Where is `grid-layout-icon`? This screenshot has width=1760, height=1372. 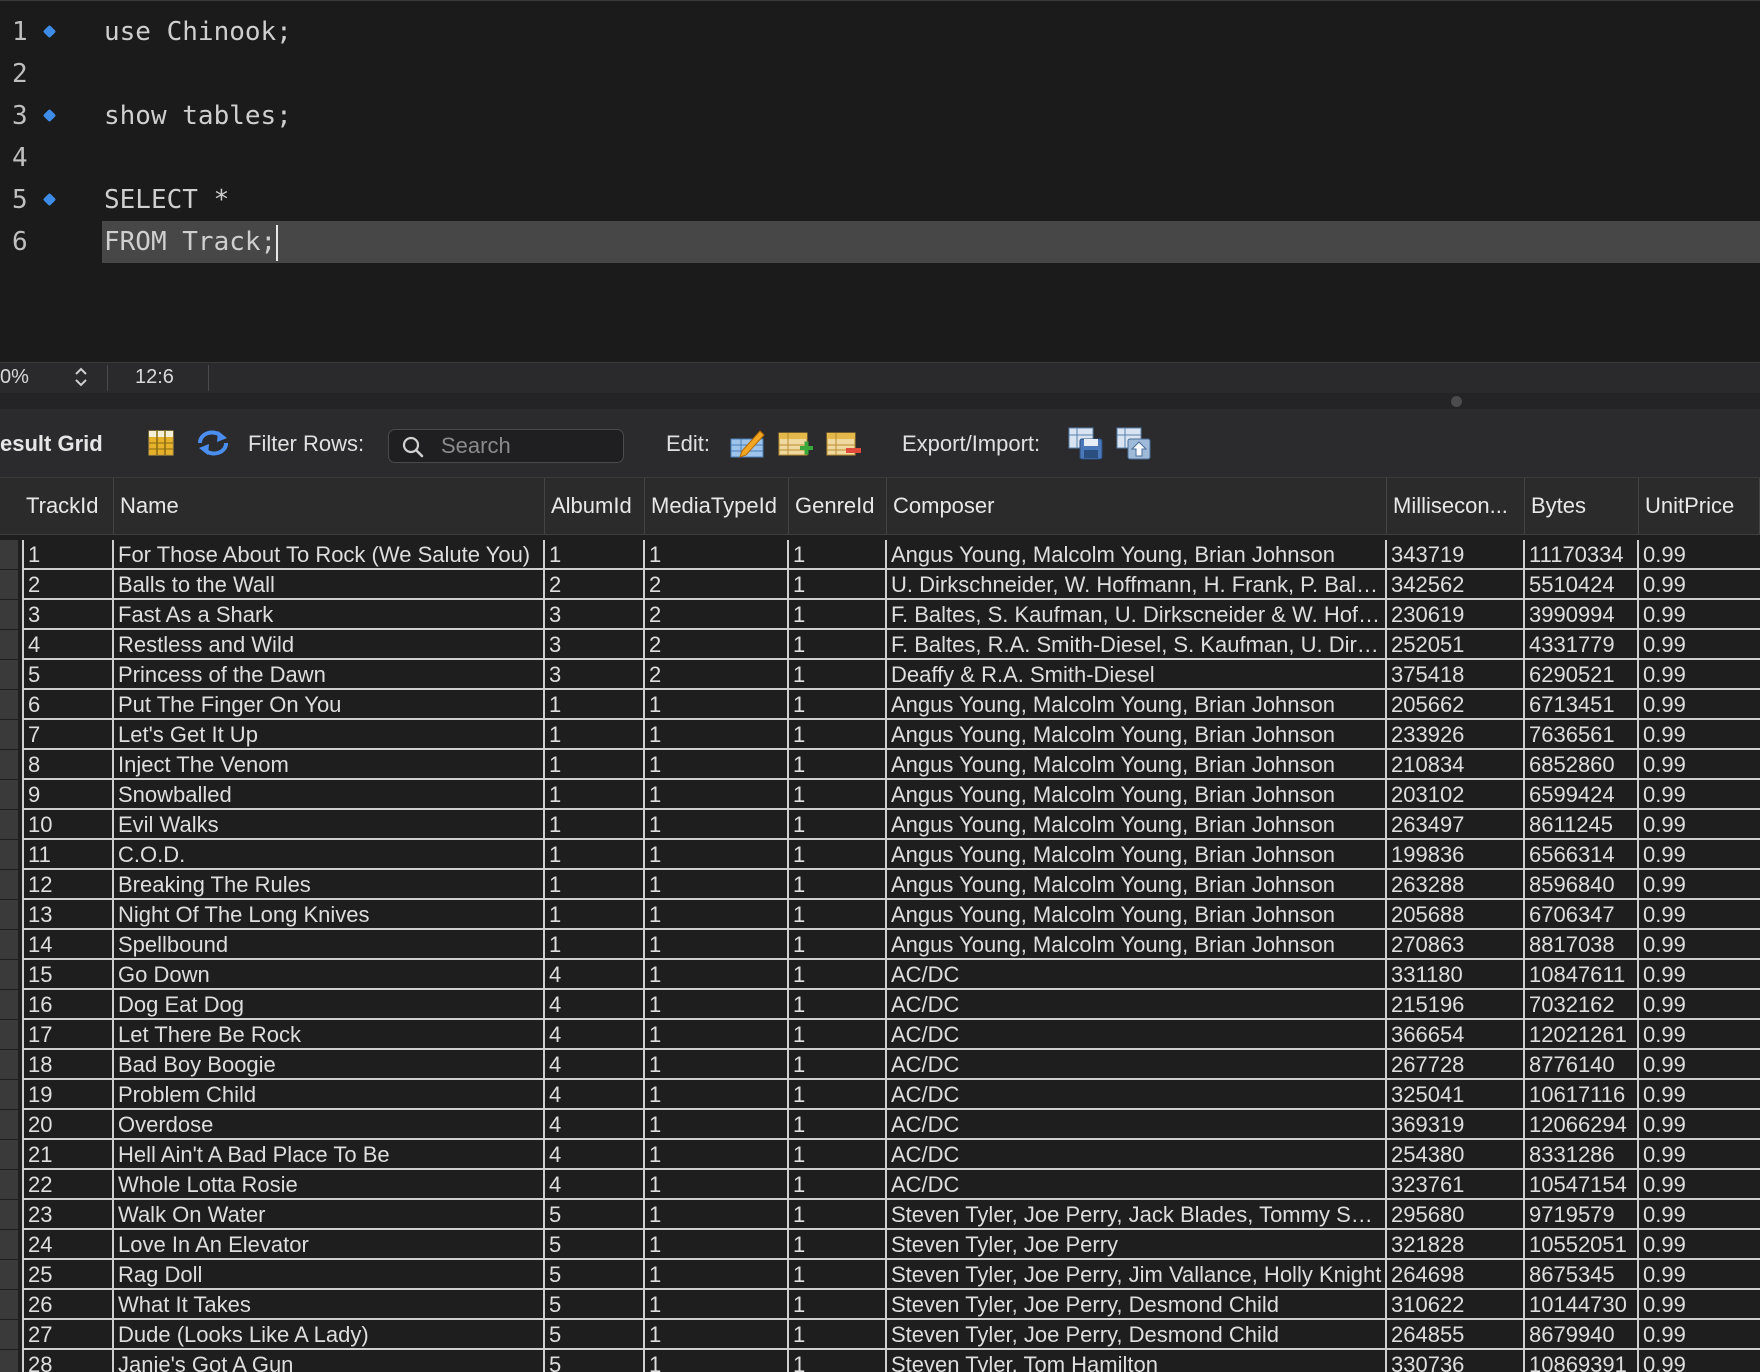
grid-layout-icon is located at coordinates (161, 446).